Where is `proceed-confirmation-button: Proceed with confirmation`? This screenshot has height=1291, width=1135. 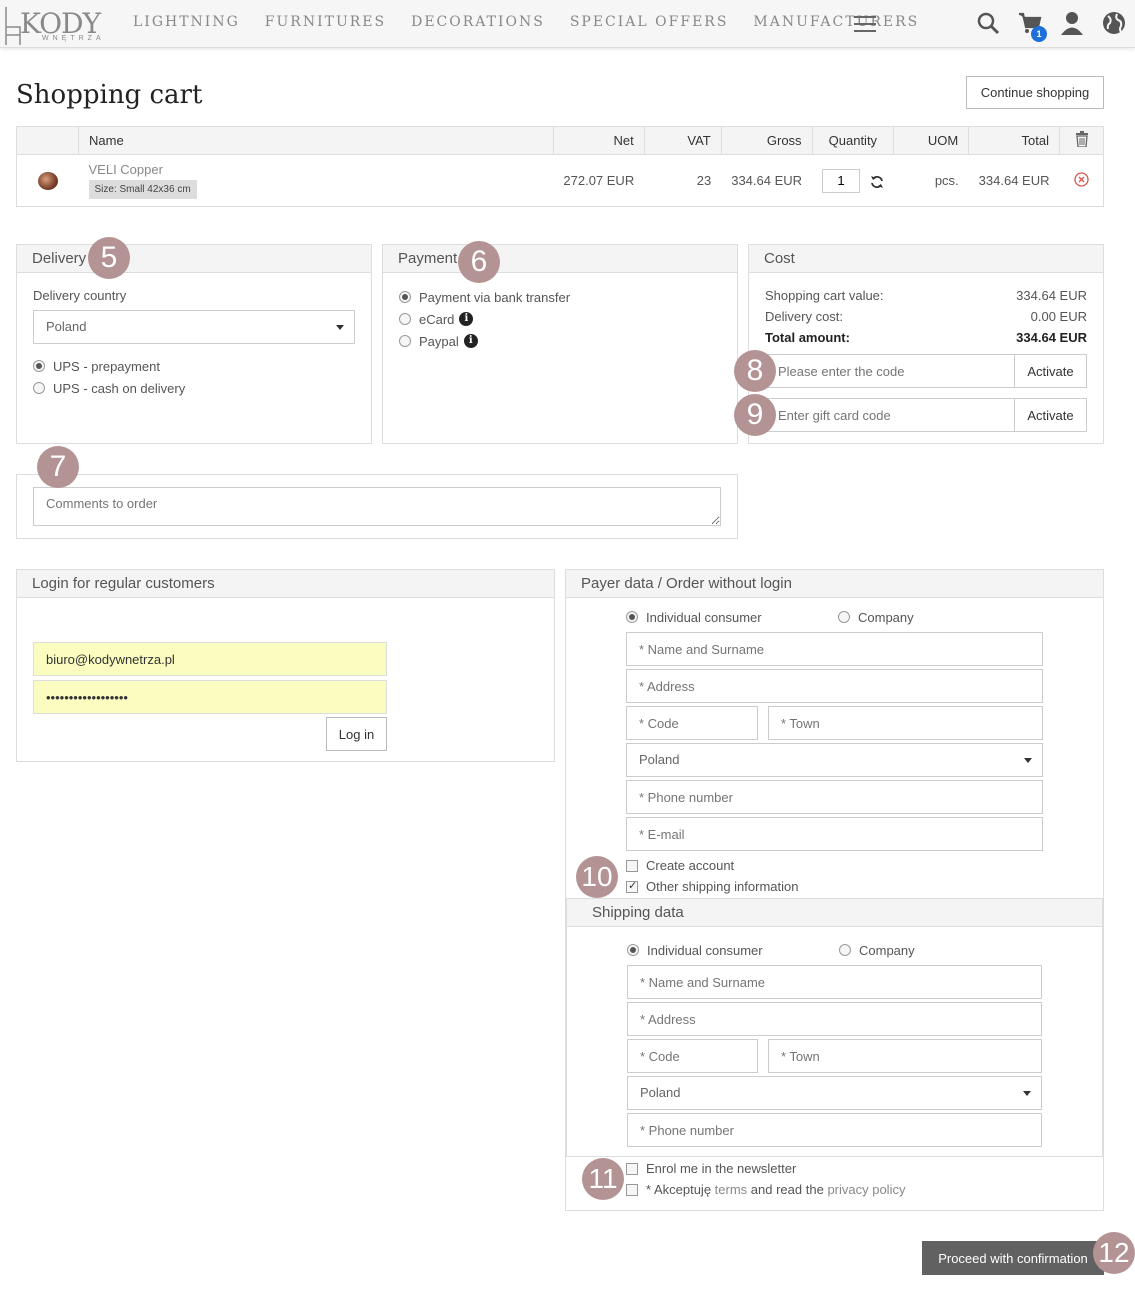
proceed-confirmation-button: Proceed with confirmation is located at coordinates (1013, 1258).